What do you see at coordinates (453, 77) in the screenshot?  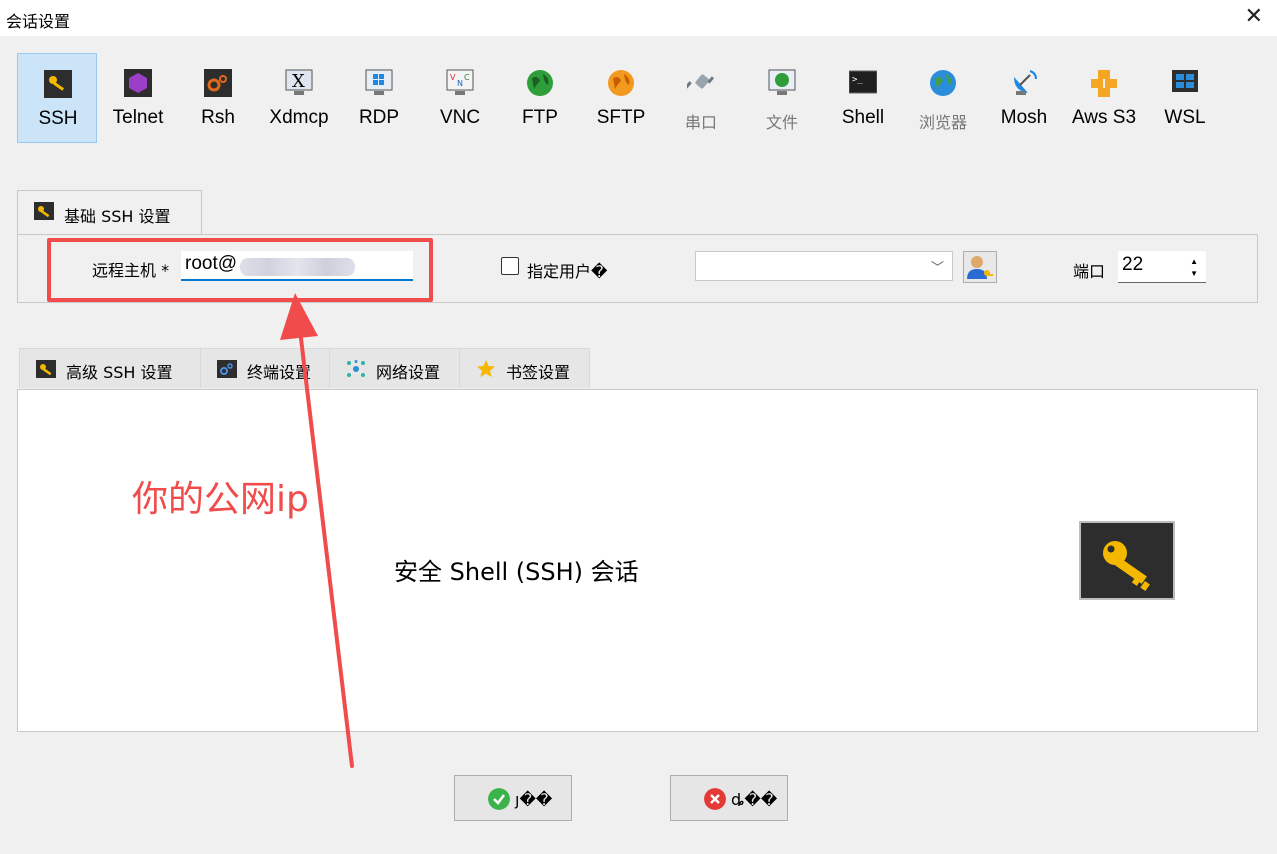 I see `svg-text: V` at bounding box center [453, 77].